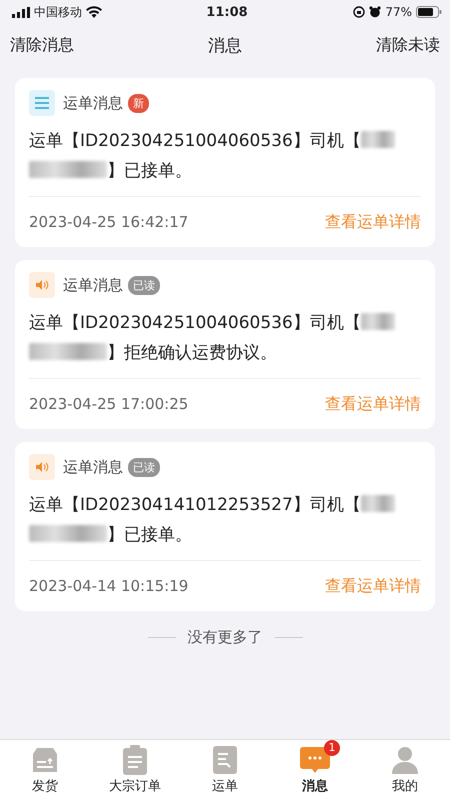  Describe the element at coordinates (94, 12) in the screenshot. I see `wifi-icon` at that location.